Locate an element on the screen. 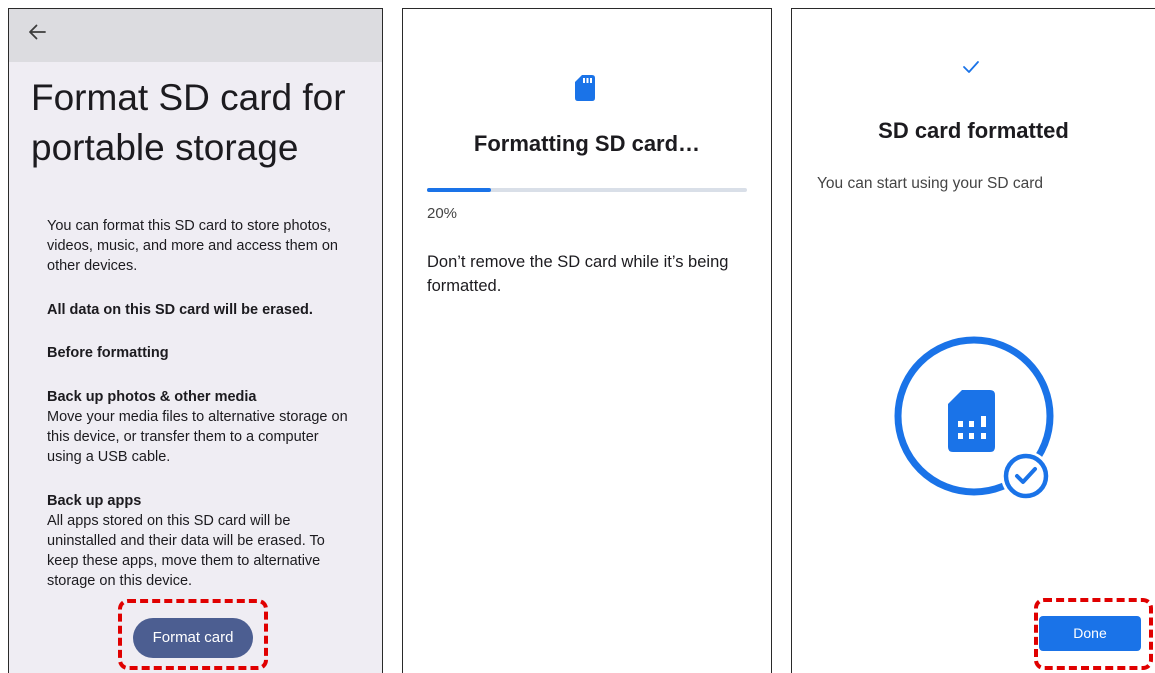  sd-card-icon is located at coordinates (585, 88).